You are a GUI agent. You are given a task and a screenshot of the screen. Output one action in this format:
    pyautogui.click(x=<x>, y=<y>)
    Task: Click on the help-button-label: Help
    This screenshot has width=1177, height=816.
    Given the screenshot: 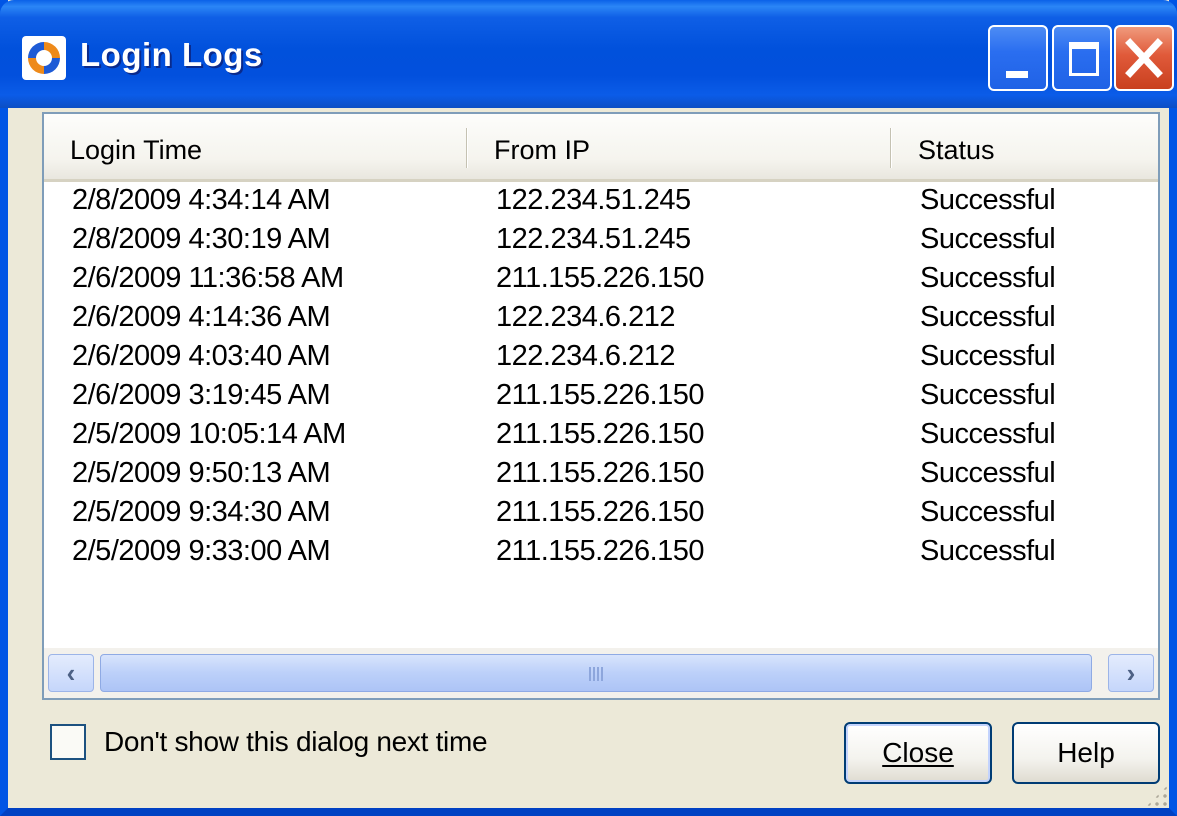 What is the action you would take?
    pyautogui.click(x=1086, y=752)
    